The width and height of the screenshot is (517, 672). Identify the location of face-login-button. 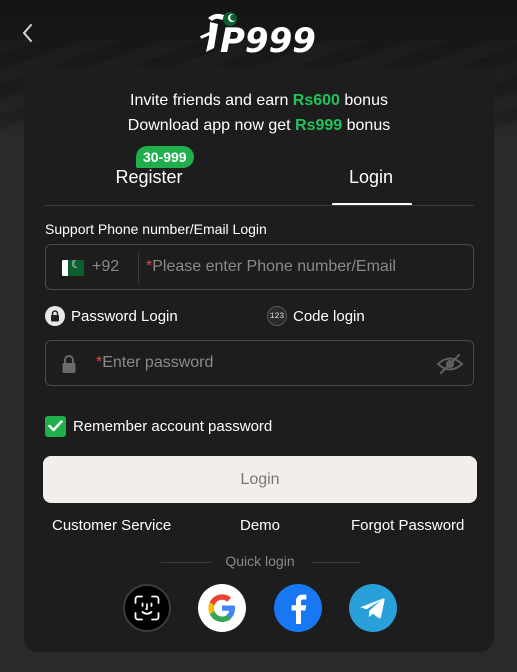
(147, 608).